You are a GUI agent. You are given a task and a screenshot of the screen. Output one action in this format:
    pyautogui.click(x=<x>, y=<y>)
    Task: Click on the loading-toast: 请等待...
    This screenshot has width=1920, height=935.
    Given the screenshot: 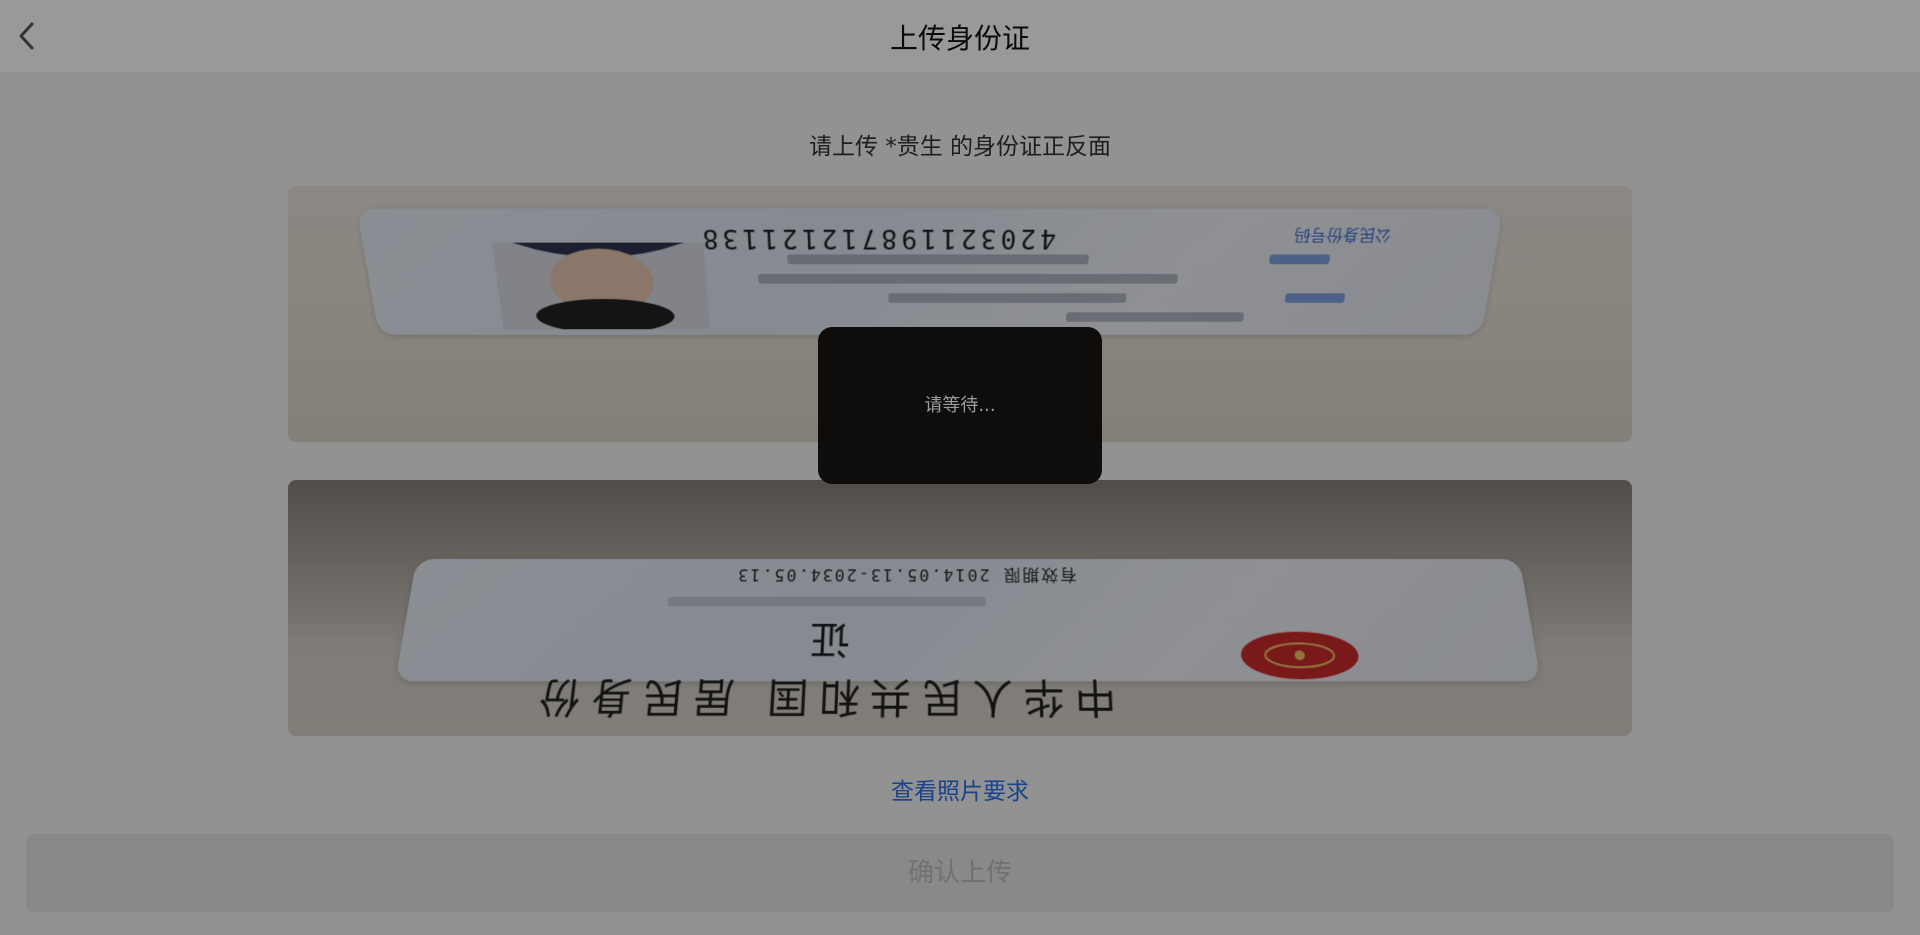 What is the action you would take?
    pyautogui.click(x=960, y=405)
    